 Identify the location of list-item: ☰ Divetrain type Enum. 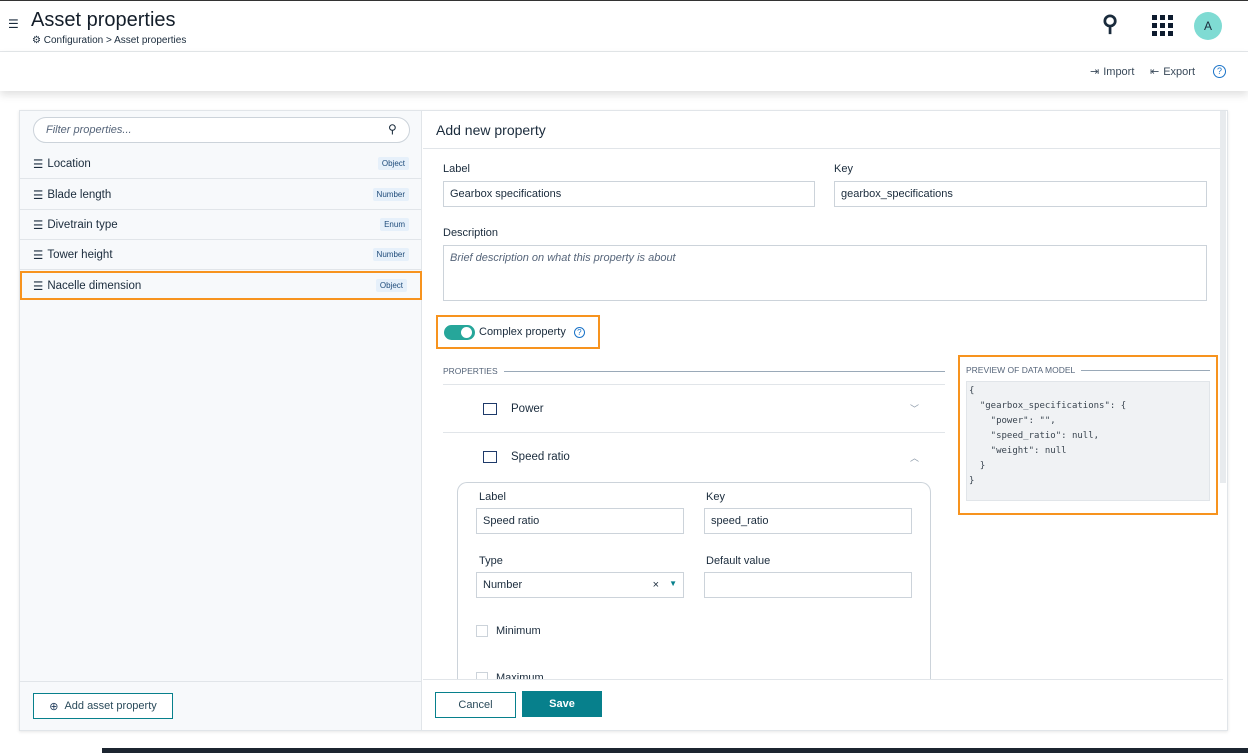
(221, 225).